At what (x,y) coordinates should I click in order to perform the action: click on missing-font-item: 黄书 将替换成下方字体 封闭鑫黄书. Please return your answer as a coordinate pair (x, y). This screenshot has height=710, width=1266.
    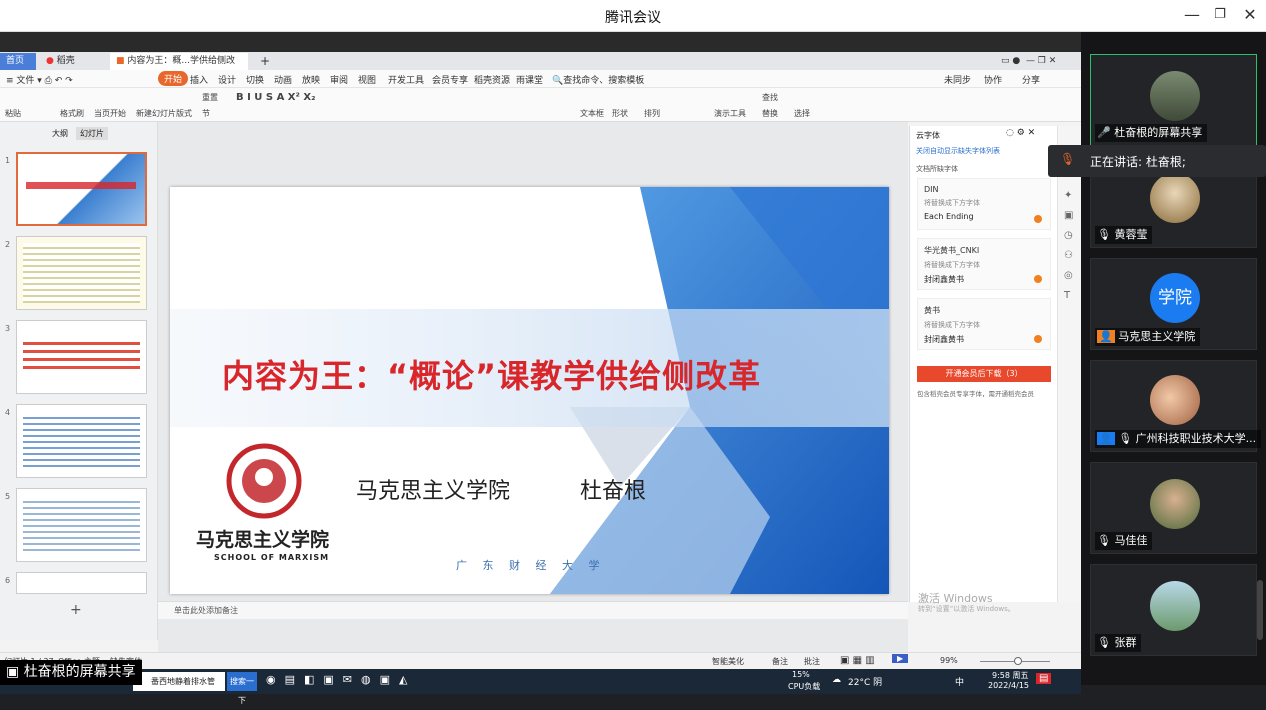
    Looking at the image, I should click on (984, 324).